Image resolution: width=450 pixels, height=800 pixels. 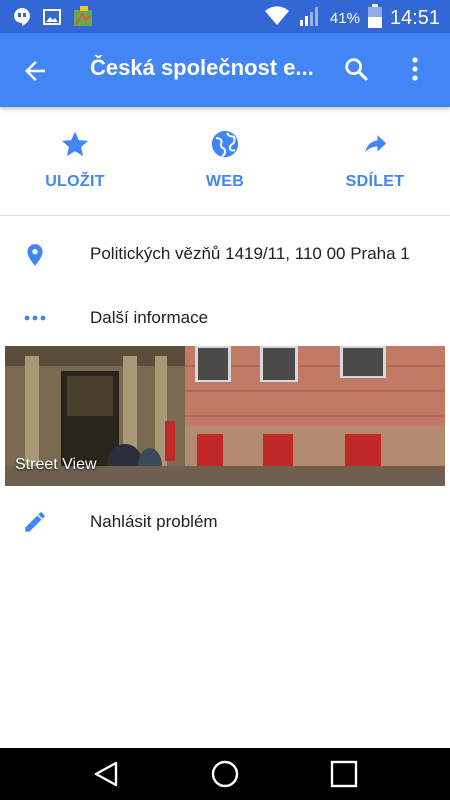 I want to click on report-problem-text: Nahlásit problém, so click(x=154, y=521).